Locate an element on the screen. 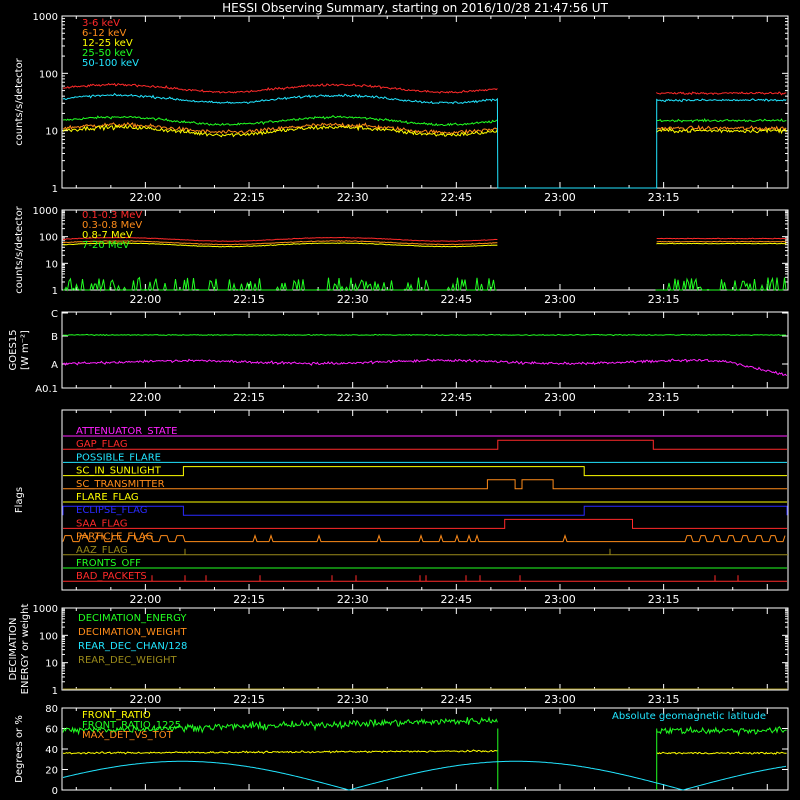 Image resolution: width=800 pixels, height=800 pixels. y-axis-label: DECIMATION is located at coordinates (13, 648).